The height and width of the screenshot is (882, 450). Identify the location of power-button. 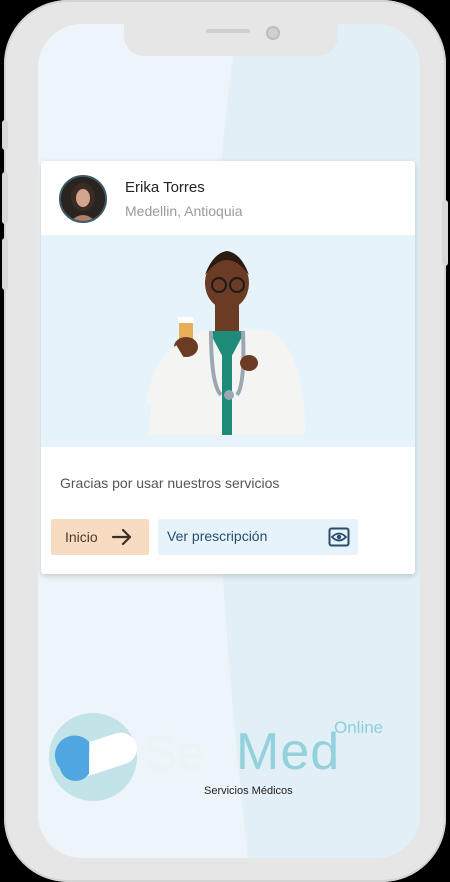
(445, 233).